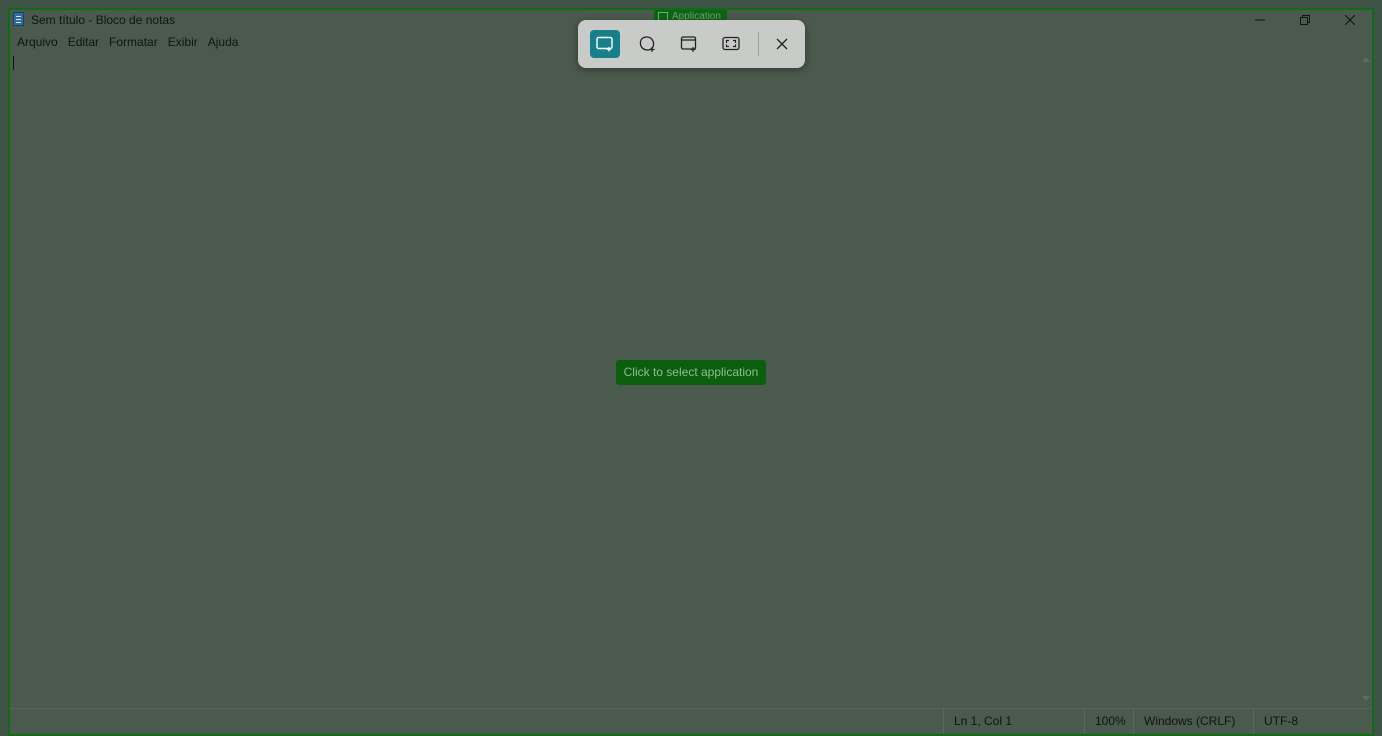 This screenshot has width=1382, height=736. I want to click on rectangle-snip-icon, so click(604, 44).